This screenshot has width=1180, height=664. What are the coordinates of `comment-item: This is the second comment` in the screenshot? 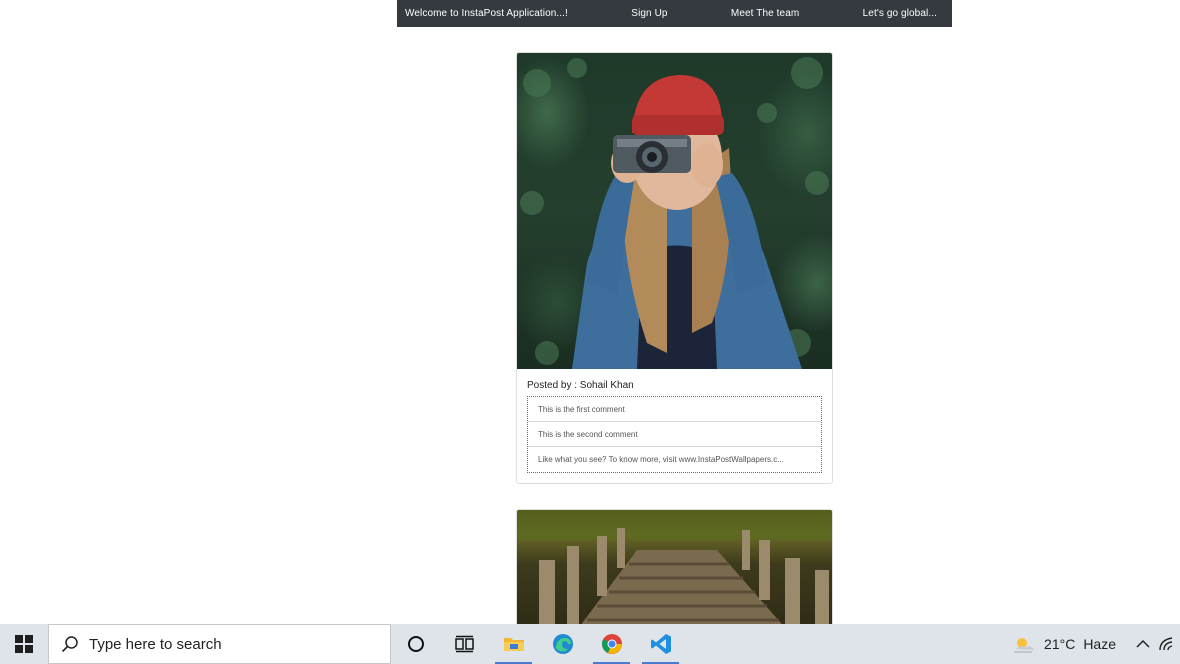 It's located at (674, 434).